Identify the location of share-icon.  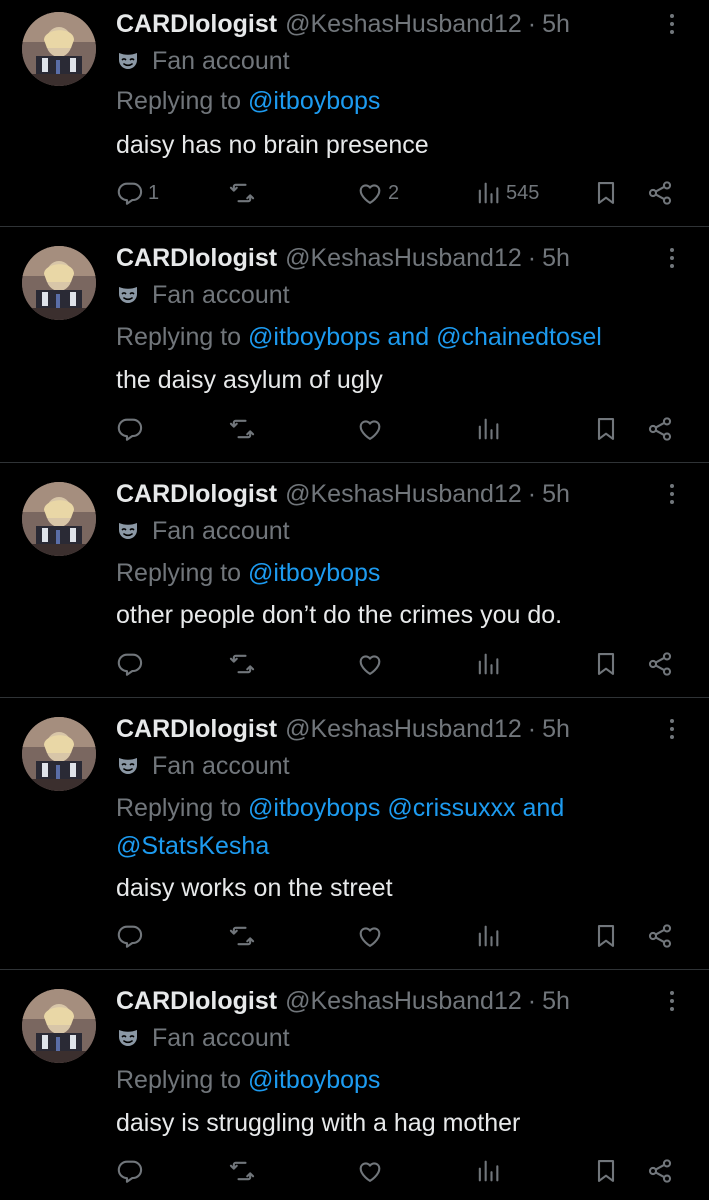
(660, 1171).